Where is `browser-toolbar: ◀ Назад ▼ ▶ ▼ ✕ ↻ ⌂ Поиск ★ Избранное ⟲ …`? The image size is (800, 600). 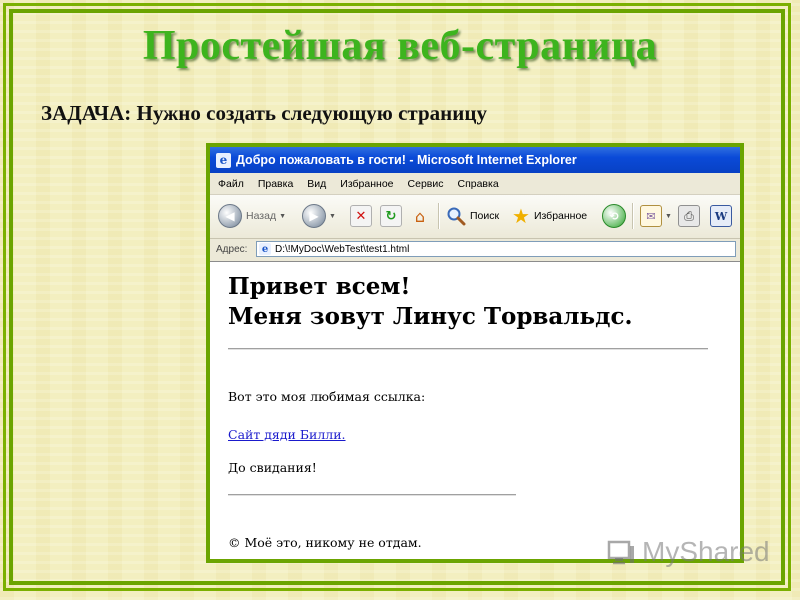
browser-toolbar: ◀ Назад ▼ ▶ ▼ ✕ ↻ ⌂ Поиск ★ Избранное ⟲ … is located at coordinates (475, 217).